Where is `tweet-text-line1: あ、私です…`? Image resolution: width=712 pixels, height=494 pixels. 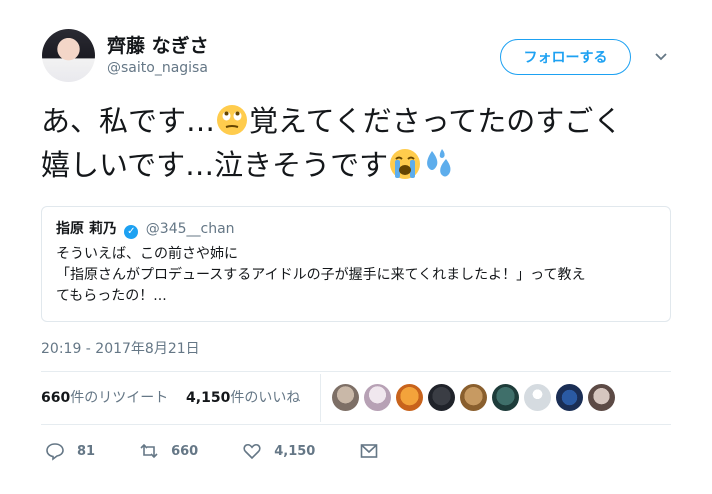 tweet-text-line1: あ、私です… is located at coordinates (128, 121).